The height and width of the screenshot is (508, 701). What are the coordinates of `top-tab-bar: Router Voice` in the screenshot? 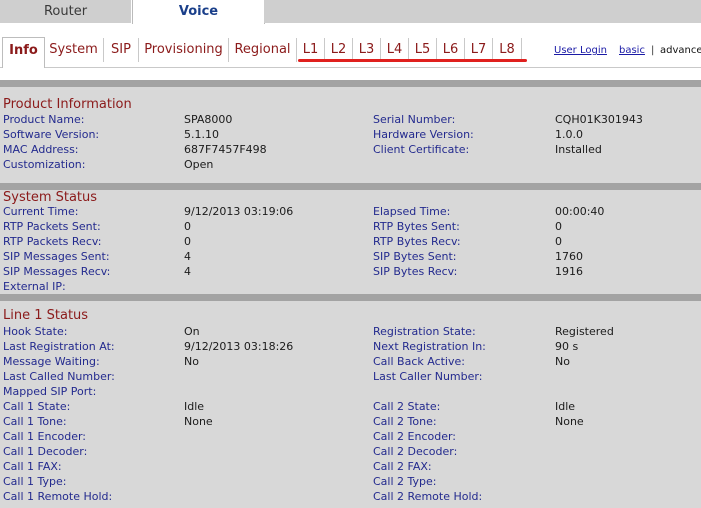 It's located at (350, 12).